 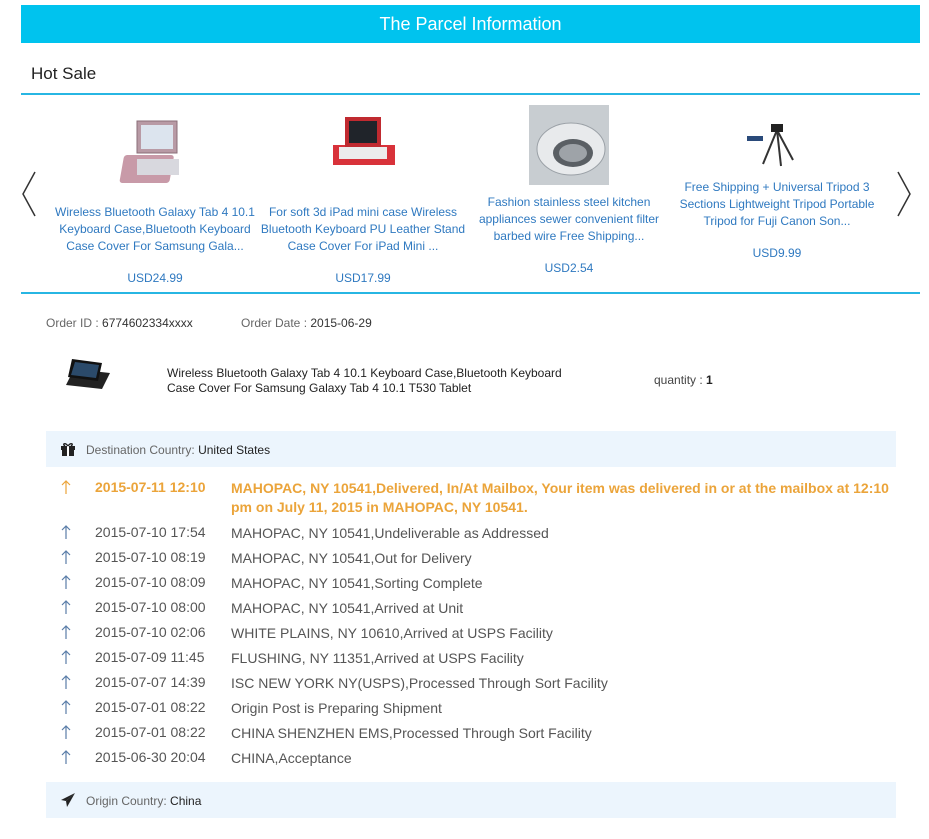 What do you see at coordinates (341, 323) in the screenshot?
I see `order-date-value: 2015-06-29` at bounding box center [341, 323].